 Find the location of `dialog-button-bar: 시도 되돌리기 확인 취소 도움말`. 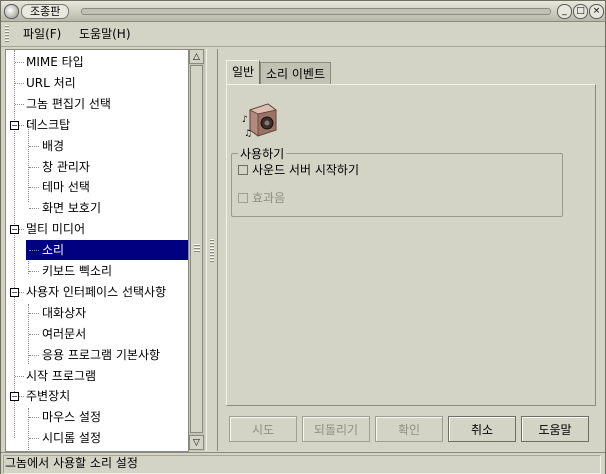

dialog-button-bar: 시도 되돌리기 확인 취소 도움말 is located at coordinates (411, 428).